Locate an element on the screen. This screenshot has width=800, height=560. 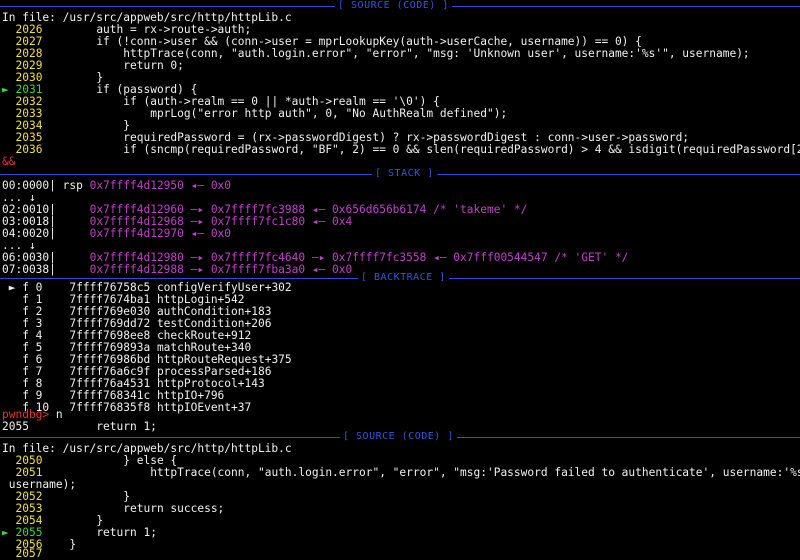
pane-title-stack: [ STACK ] is located at coordinates (404, 174).